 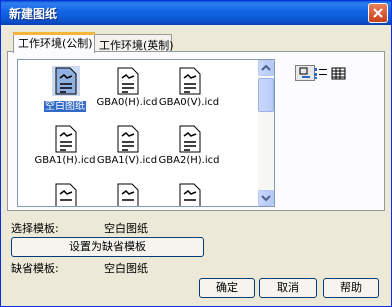 What do you see at coordinates (127, 102) in the screenshot?
I see `template-label: GBA0(H).icd` at bounding box center [127, 102].